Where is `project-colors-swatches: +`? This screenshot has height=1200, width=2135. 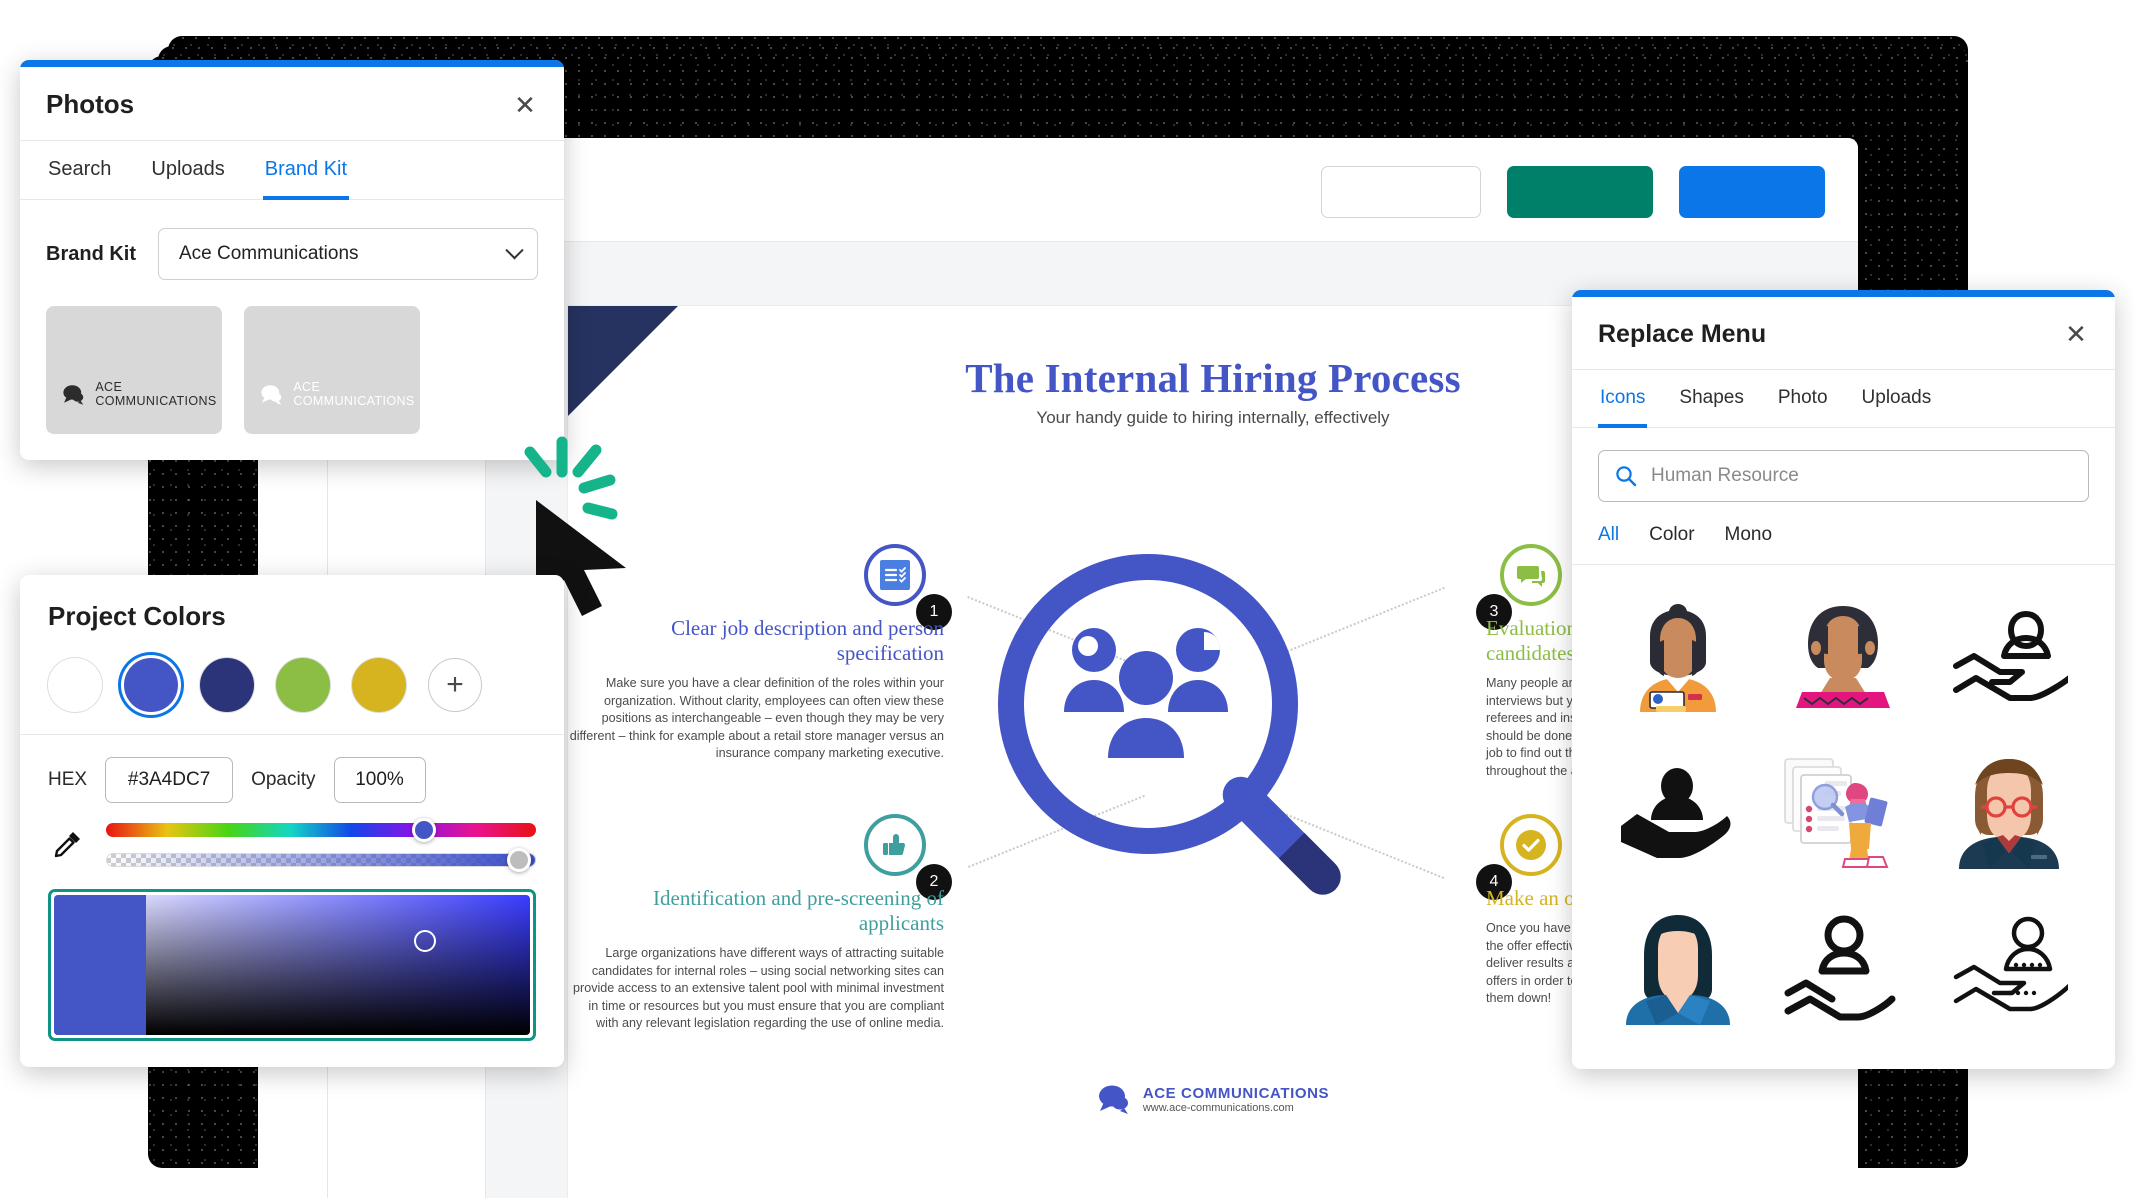
project-colors-swatches: + is located at coordinates (292, 677).